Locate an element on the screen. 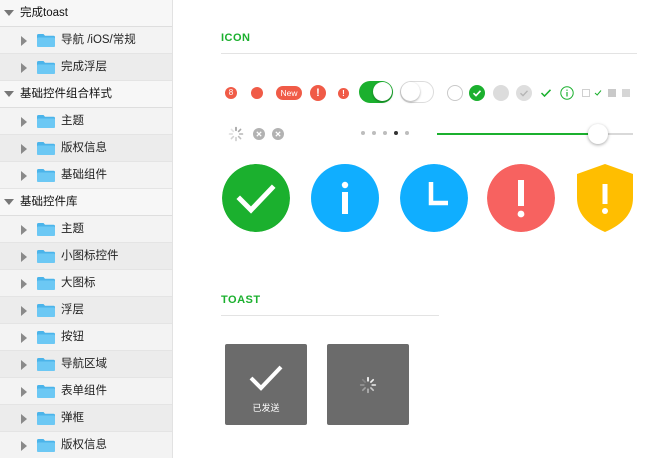 The image size is (667, 458). alert-icon is located at coordinates (521, 198).